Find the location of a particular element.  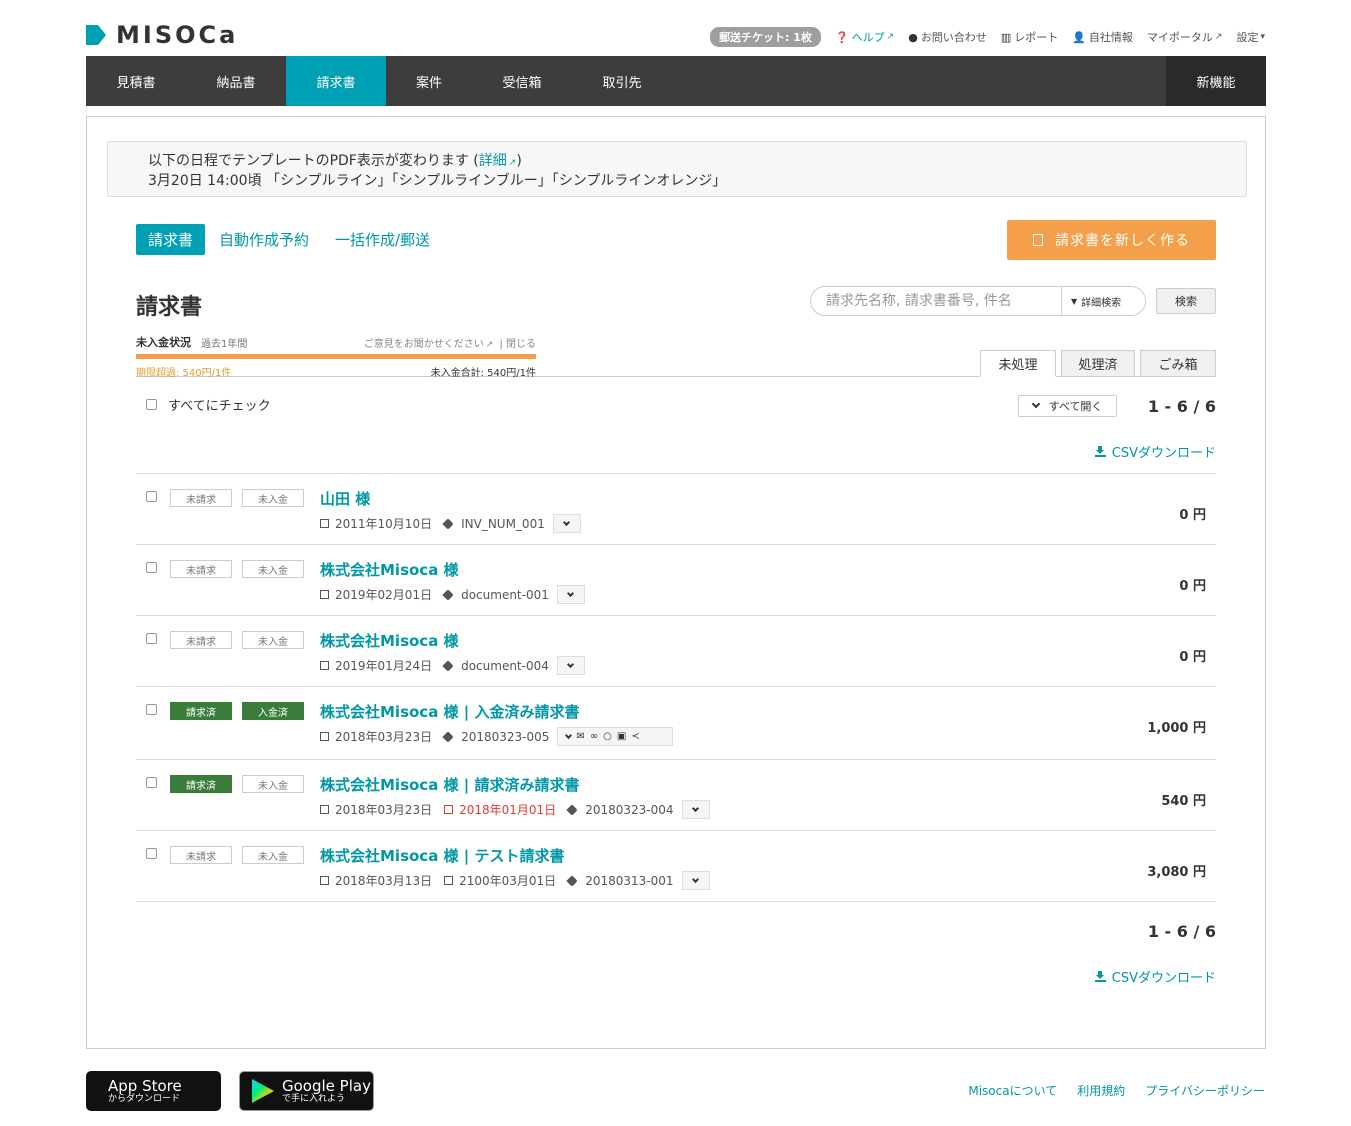

google-play-badge: Google Play で手に入れよう is located at coordinates (306, 1091).